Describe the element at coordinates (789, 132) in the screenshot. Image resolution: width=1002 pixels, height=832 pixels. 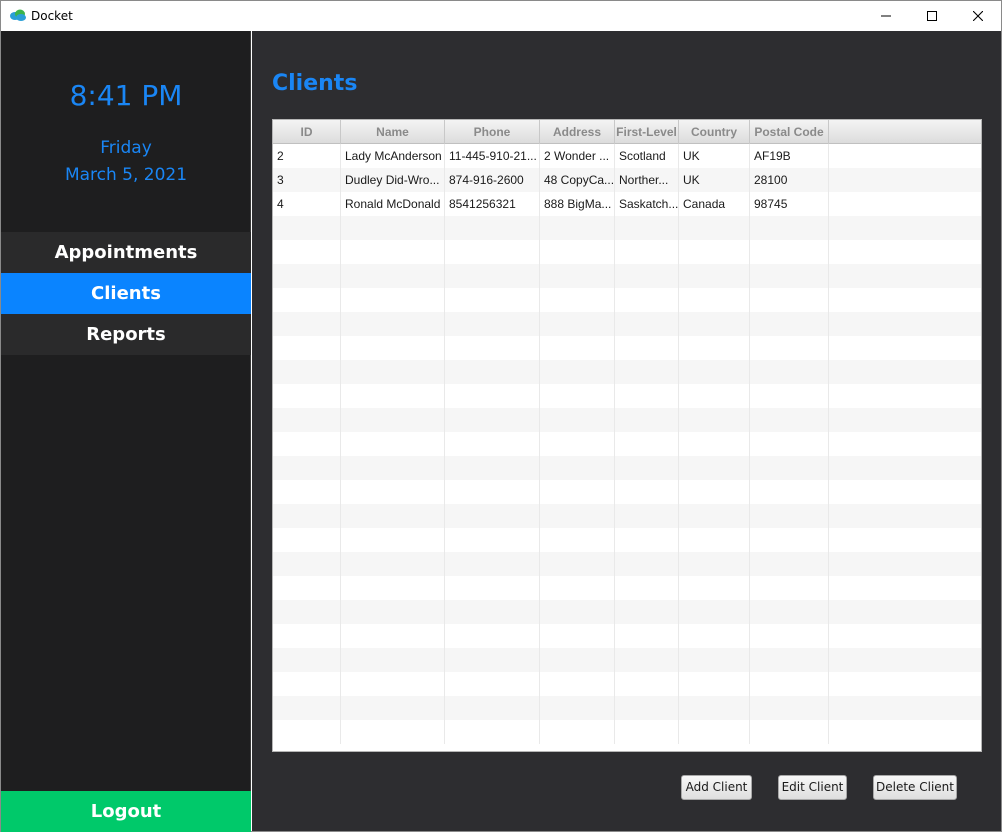
I see `column-header-postal-code: Postal Code` at that location.